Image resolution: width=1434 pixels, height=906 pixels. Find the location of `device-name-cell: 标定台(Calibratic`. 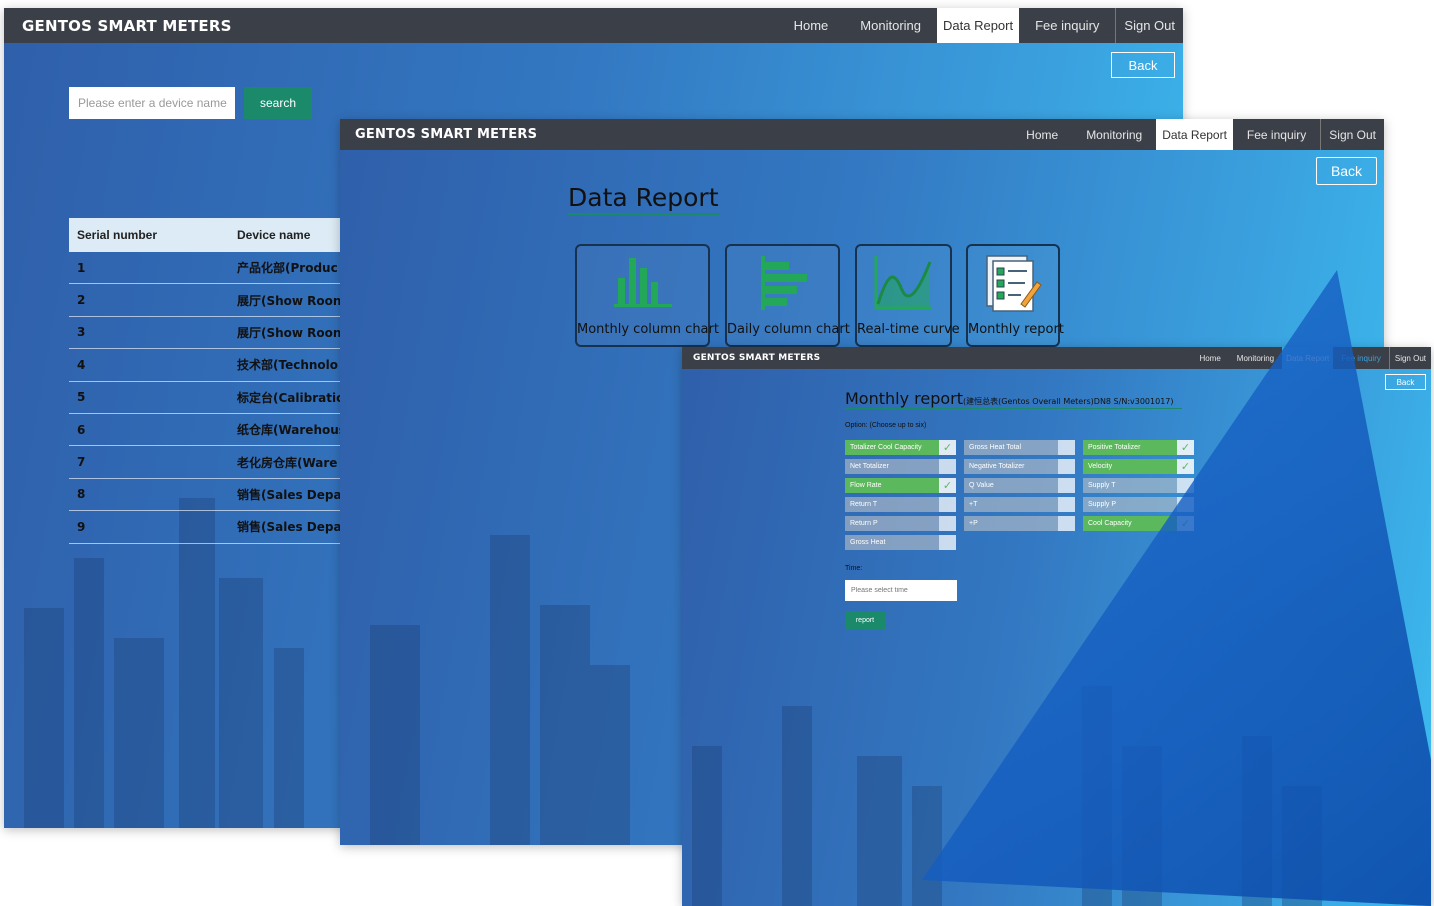

device-name-cell: 标定台(Calibratic is located at coordinates (290, 397).